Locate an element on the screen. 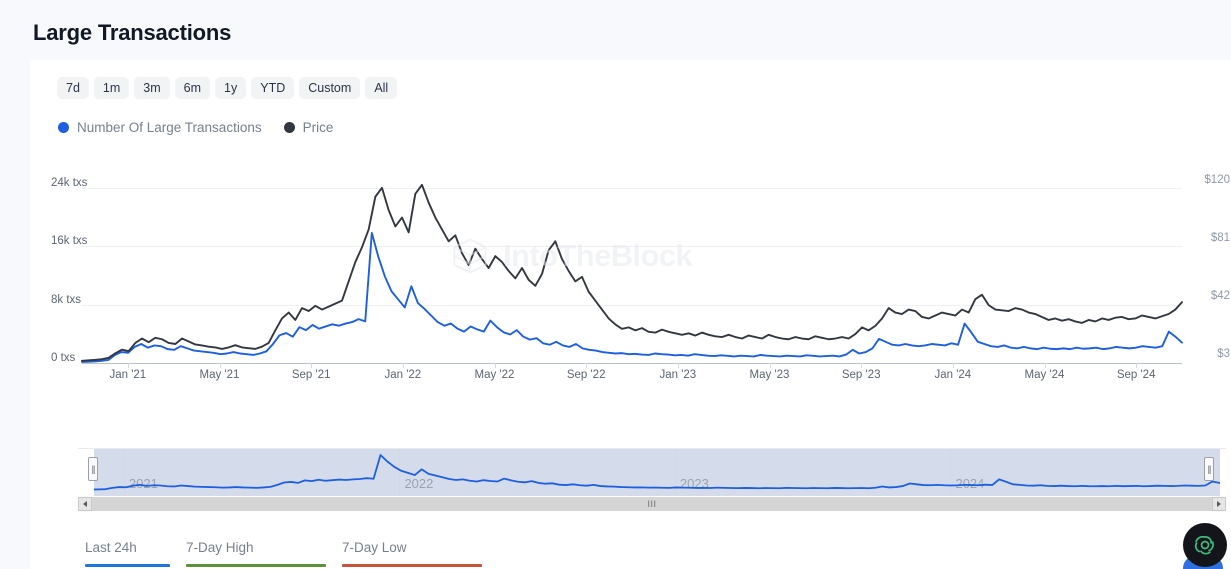  legend-item-transactions: Number Of Large Transactions is located at coordinates (160, 127).